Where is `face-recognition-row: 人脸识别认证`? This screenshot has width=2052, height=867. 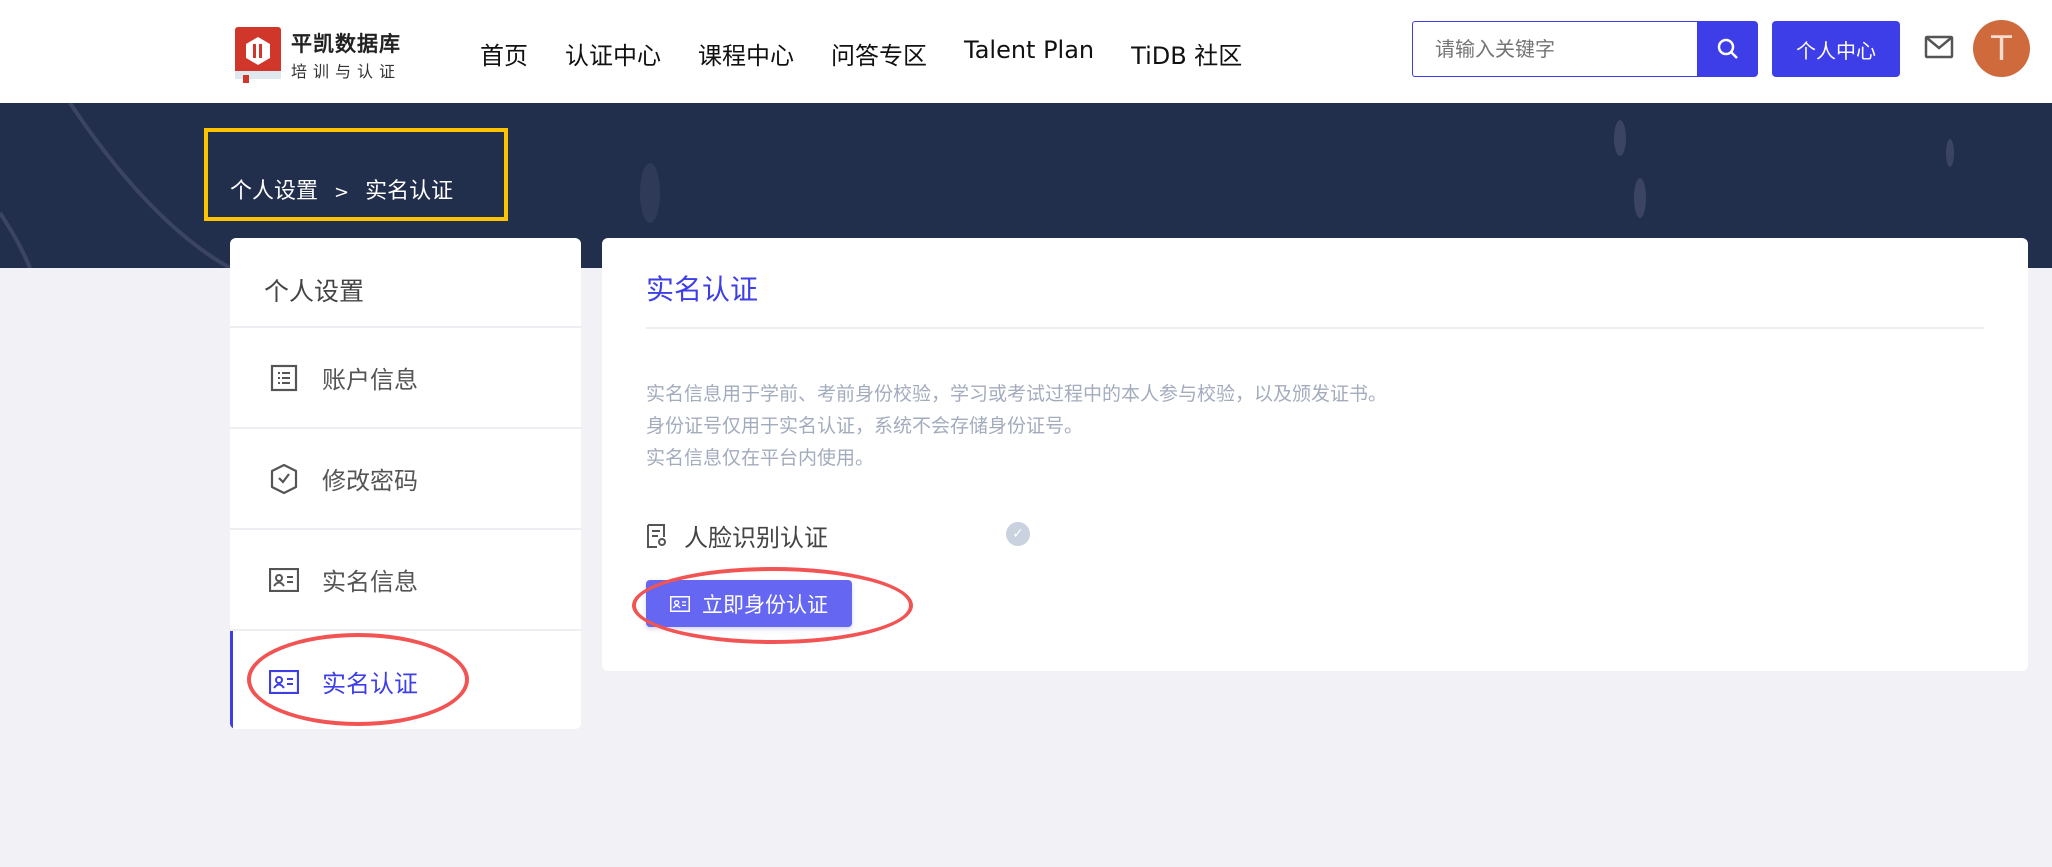 face-recognition-row: 人脸识别认证 is located at coordinates (737, 535).